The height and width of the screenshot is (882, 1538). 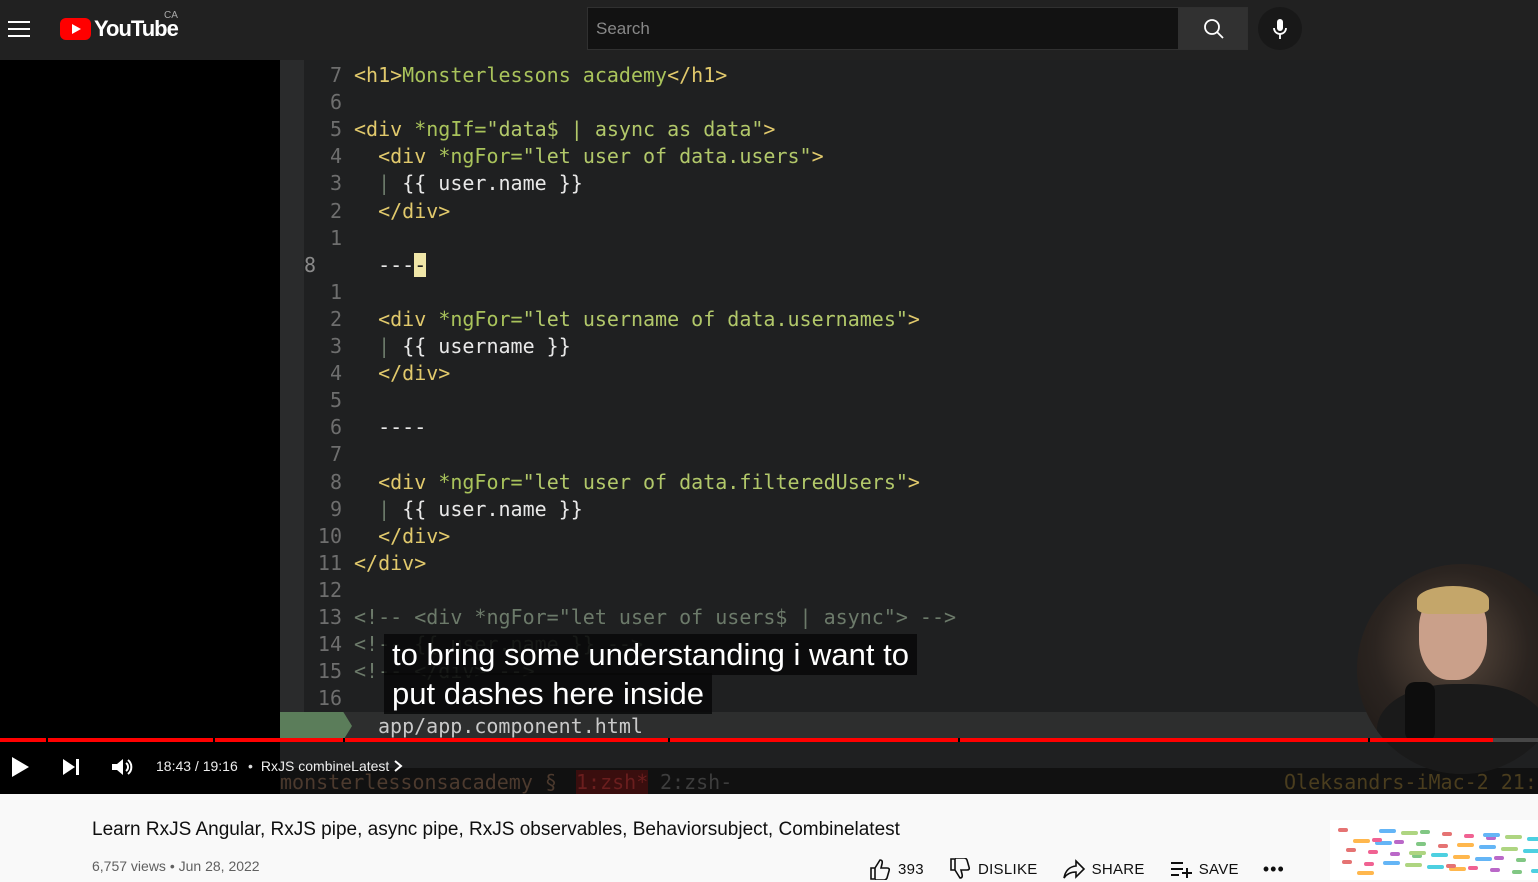 What do you see at coordinates (1274, 869) in the screenshot?
I see `more-actions-icon: •••` at bounding box center [1274, 869].